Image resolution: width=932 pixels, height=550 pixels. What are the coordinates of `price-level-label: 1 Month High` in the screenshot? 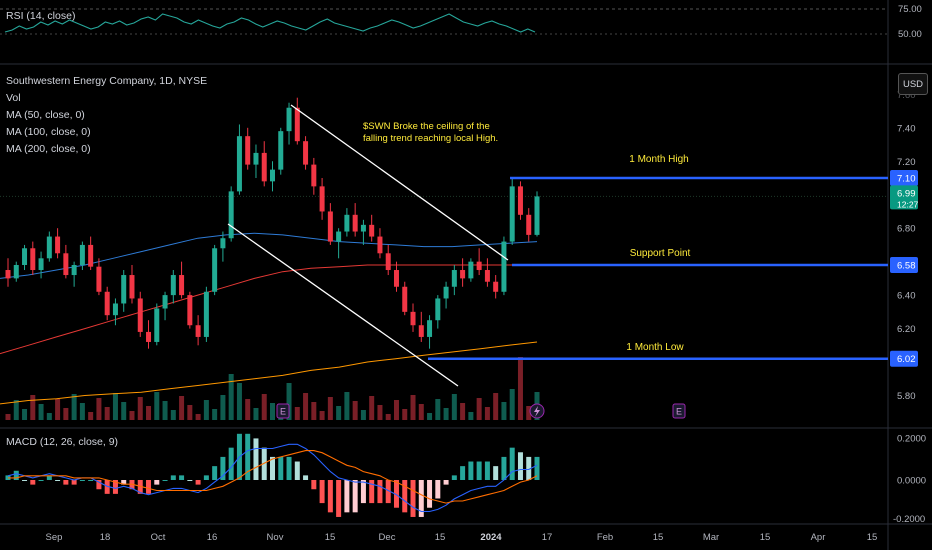 It's located at (658, 159).